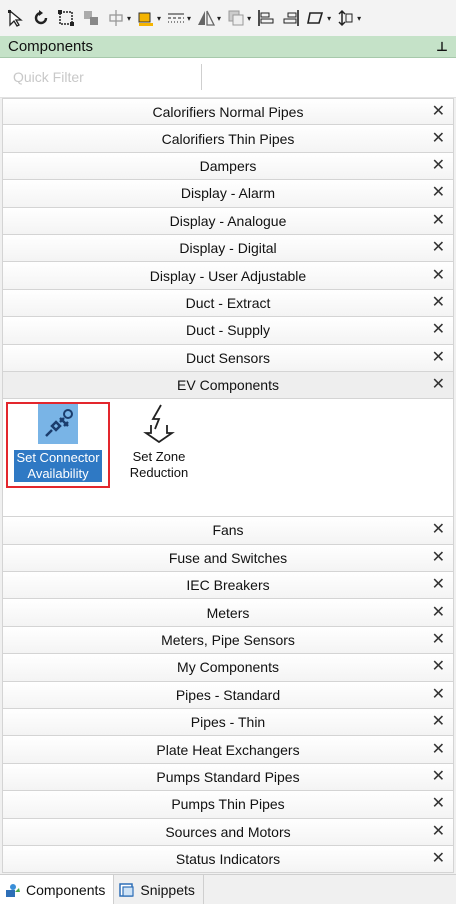  Describe the element at coordinates (51, 46) in the screenshot. I see `panel-title: Components` at that location.